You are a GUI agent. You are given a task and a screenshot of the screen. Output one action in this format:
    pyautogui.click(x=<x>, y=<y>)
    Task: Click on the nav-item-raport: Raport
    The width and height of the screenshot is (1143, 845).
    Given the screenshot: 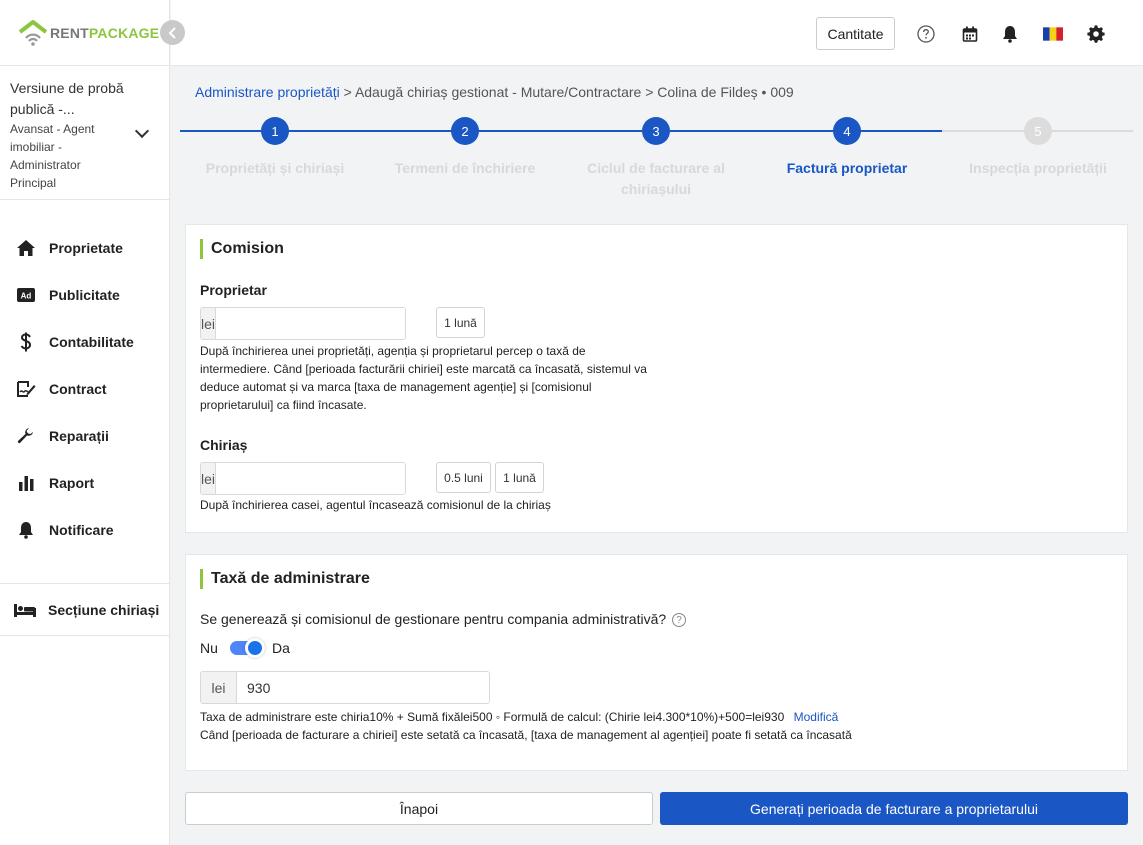 What is the action you would take?
    pyautogui.click(x=84, y=482)
    